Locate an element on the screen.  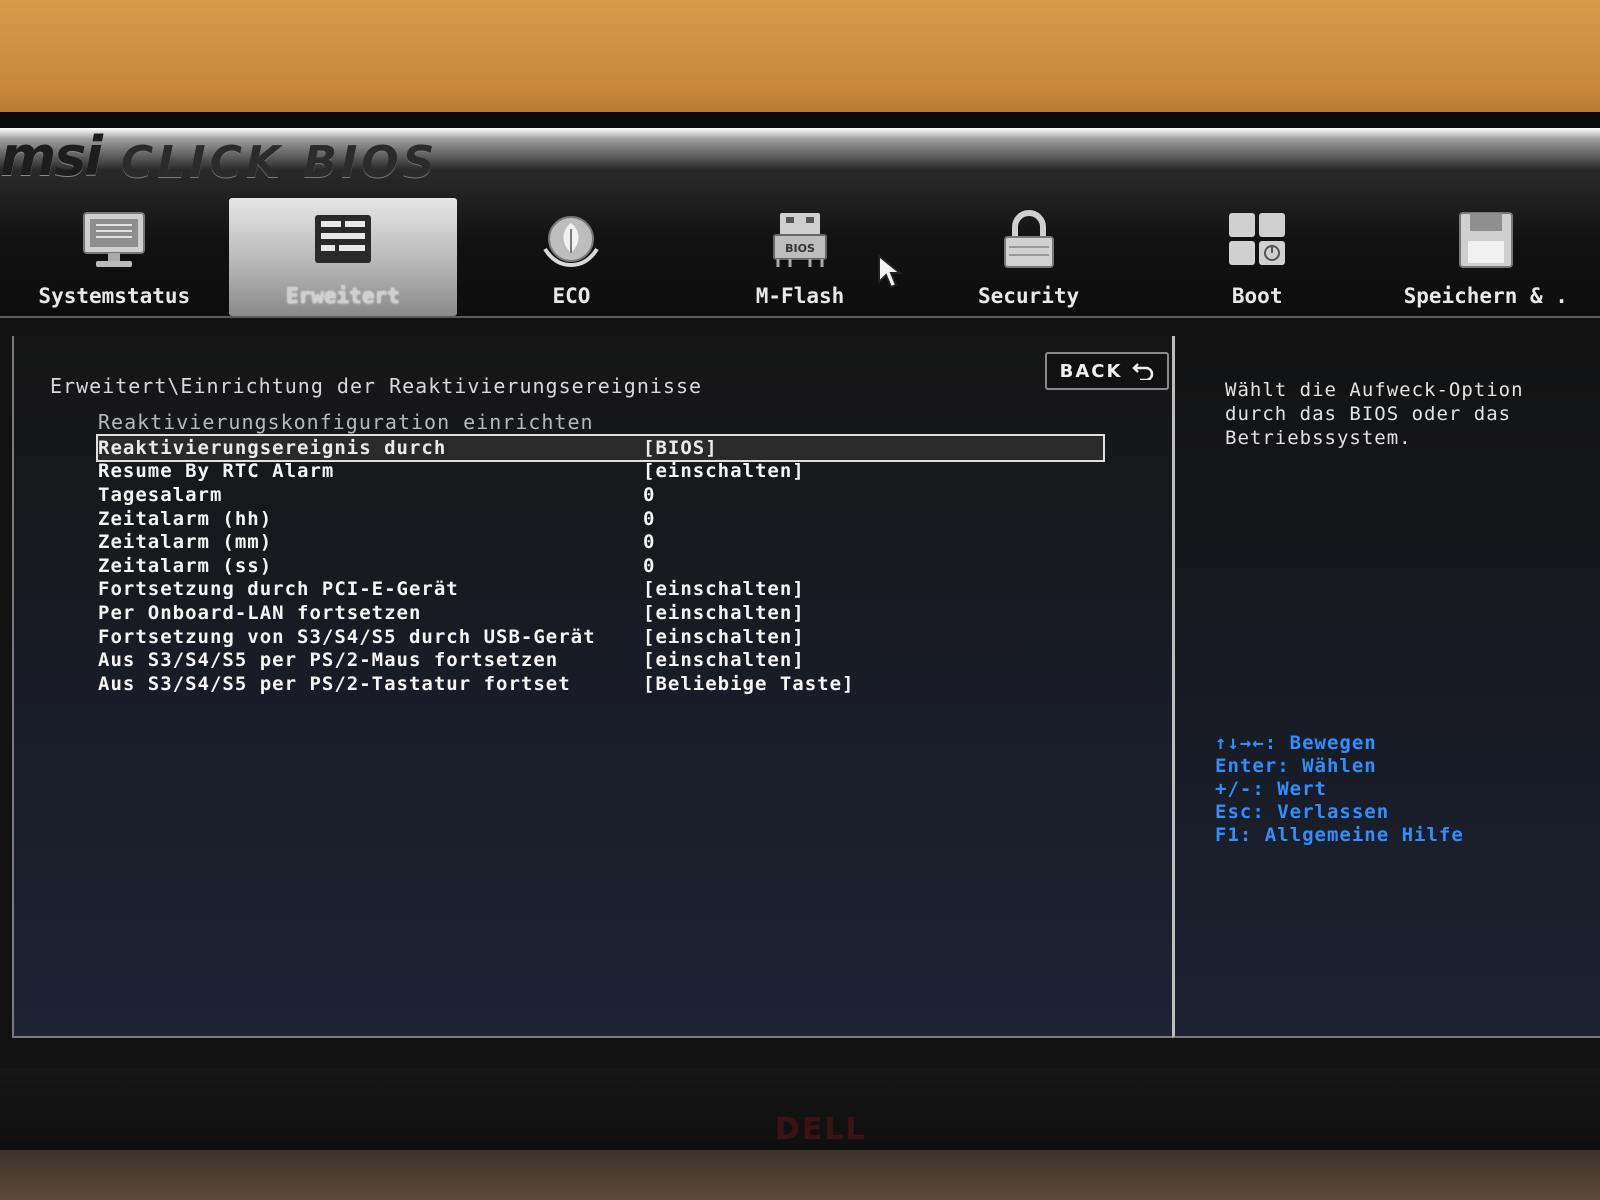
monitor-icon is located at coordinates (114, 241).